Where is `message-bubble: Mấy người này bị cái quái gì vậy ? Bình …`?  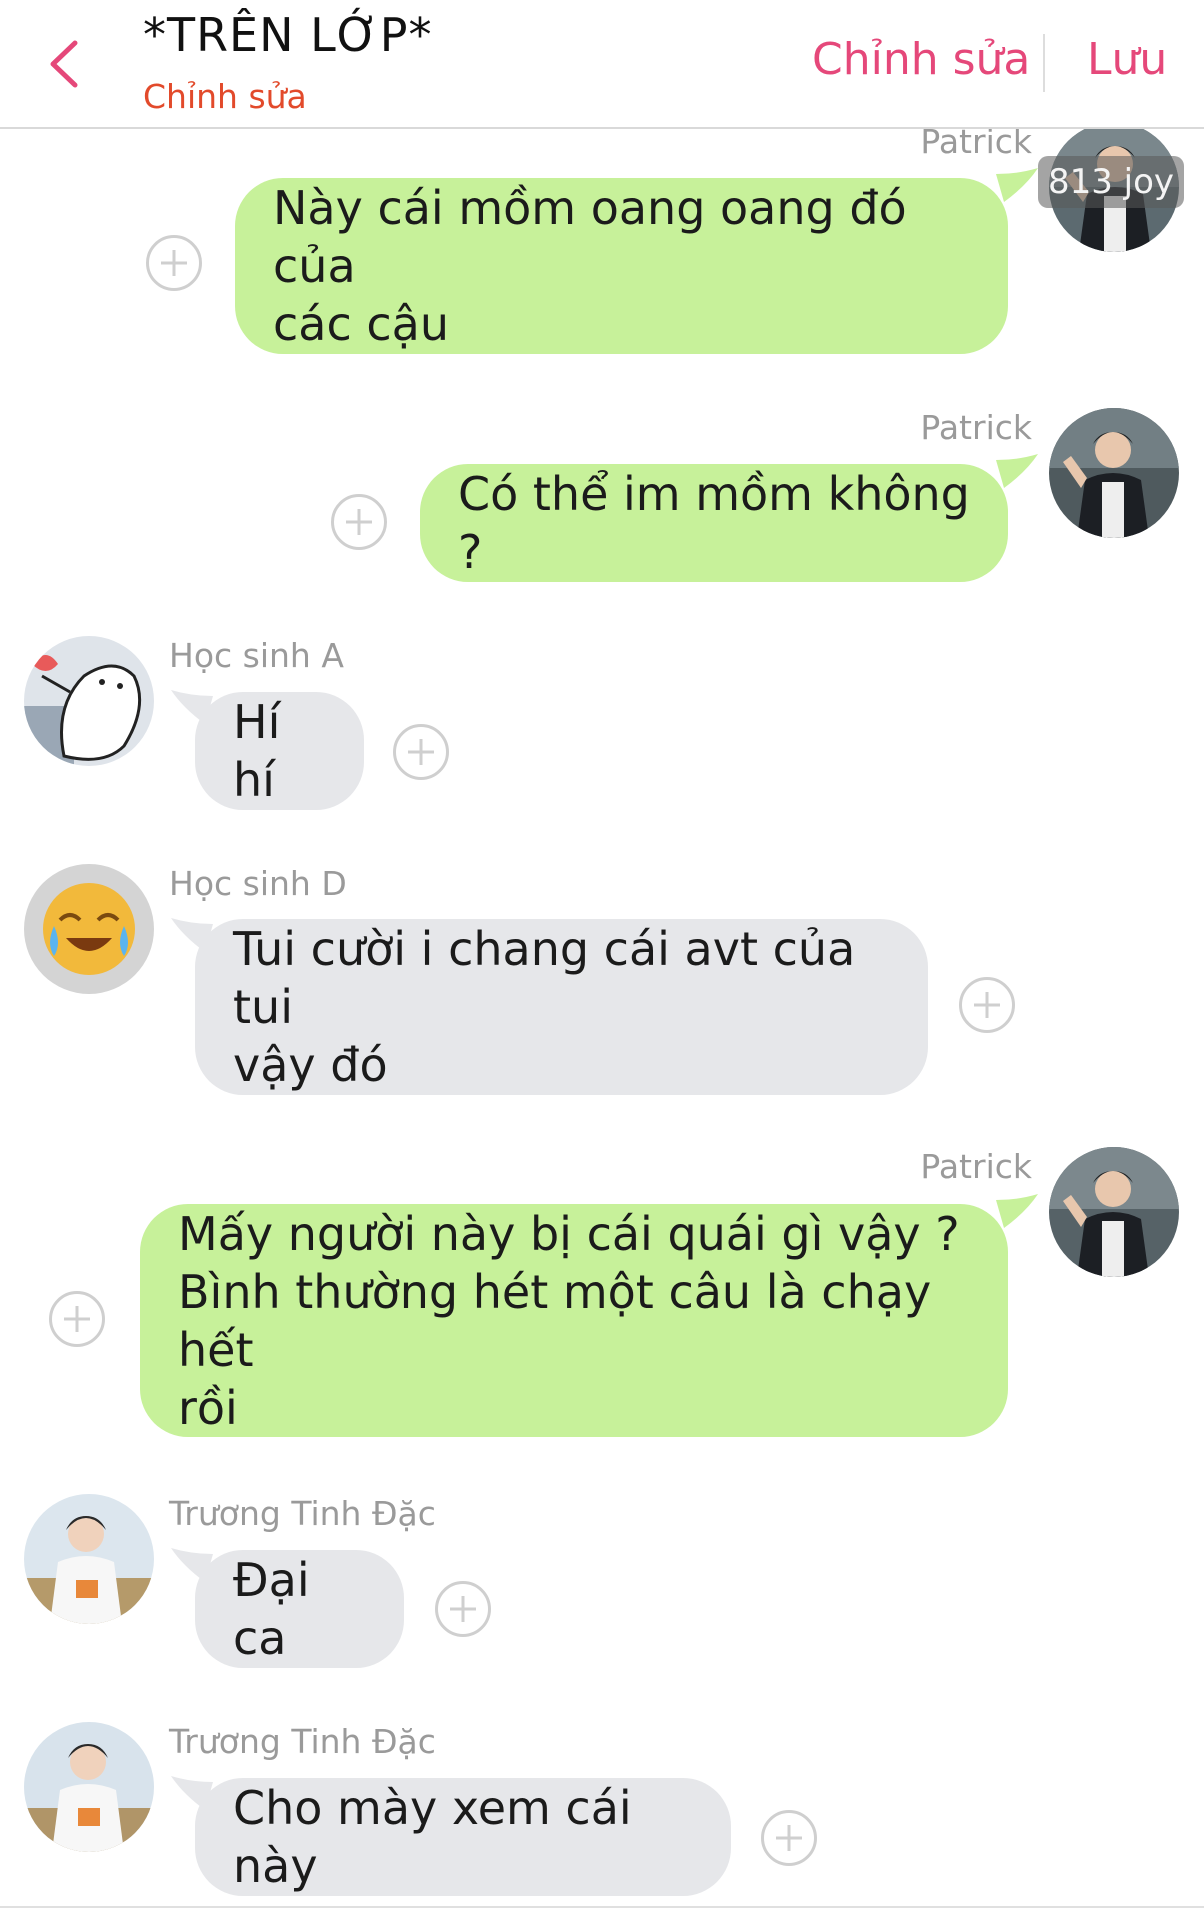 message-bubble: Mấy người này bị cái quái gì vậy ? Bình … is located at coordinates (574, 1320).